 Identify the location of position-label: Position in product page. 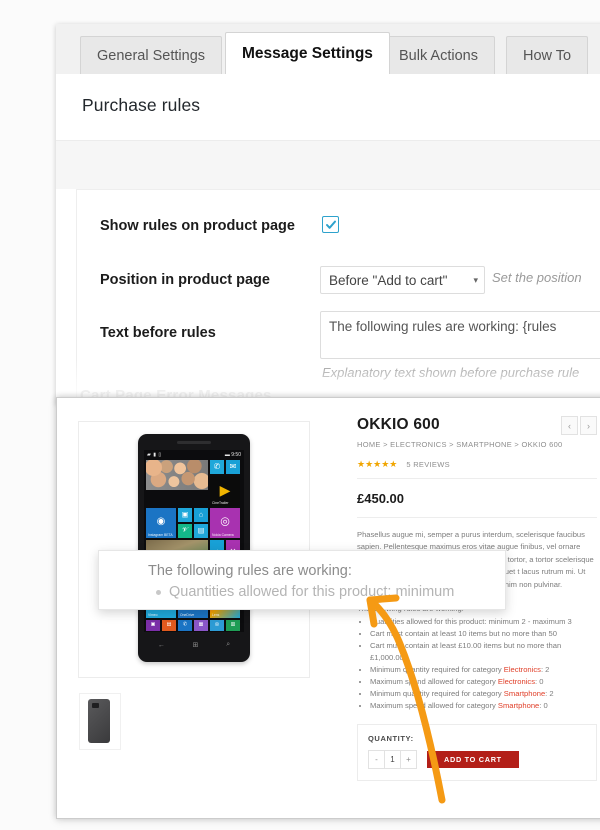
(185, 280).